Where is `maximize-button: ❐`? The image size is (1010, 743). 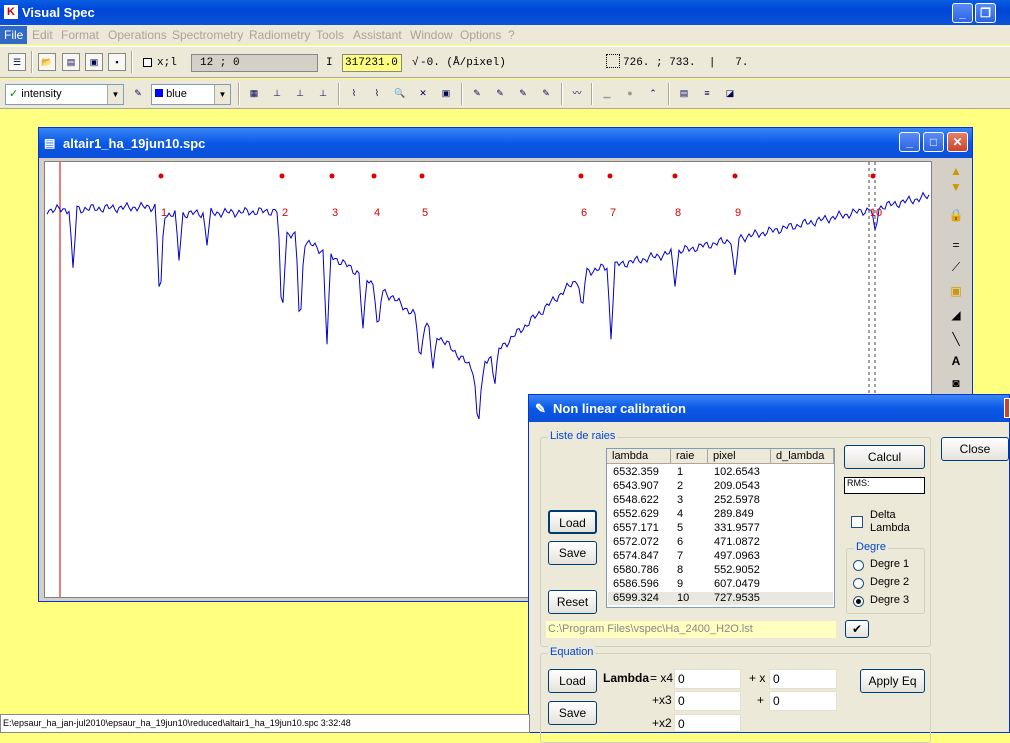 maximize-button: ❐ is located at coordinates (985, 13).